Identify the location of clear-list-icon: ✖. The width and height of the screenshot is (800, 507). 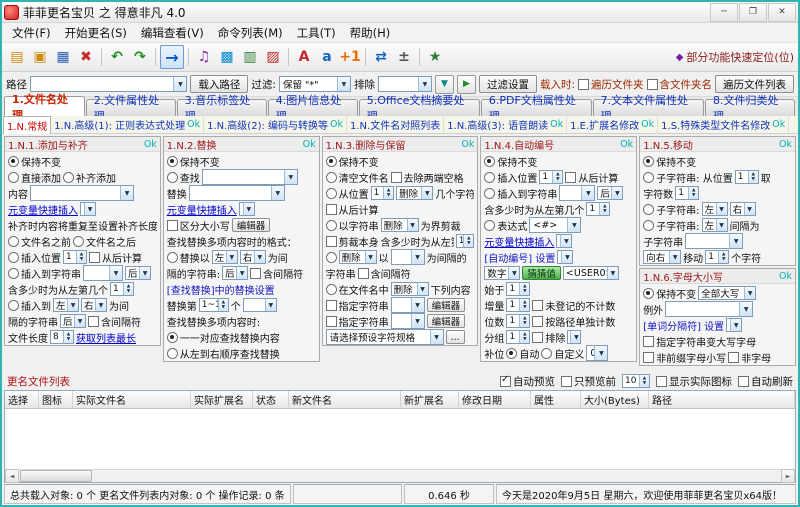
(86, 57).